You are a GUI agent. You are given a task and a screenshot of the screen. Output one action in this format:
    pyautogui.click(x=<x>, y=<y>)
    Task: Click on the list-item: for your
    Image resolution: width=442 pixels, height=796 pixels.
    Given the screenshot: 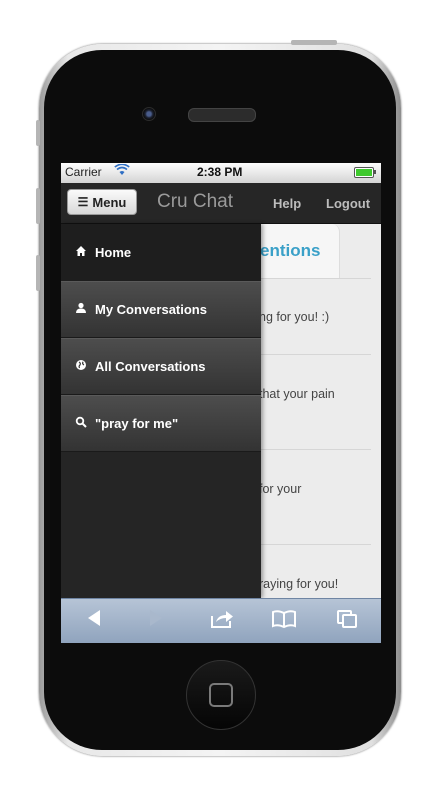 What is the action you would take?
    pyautogui.click(x=280, y=489)
    